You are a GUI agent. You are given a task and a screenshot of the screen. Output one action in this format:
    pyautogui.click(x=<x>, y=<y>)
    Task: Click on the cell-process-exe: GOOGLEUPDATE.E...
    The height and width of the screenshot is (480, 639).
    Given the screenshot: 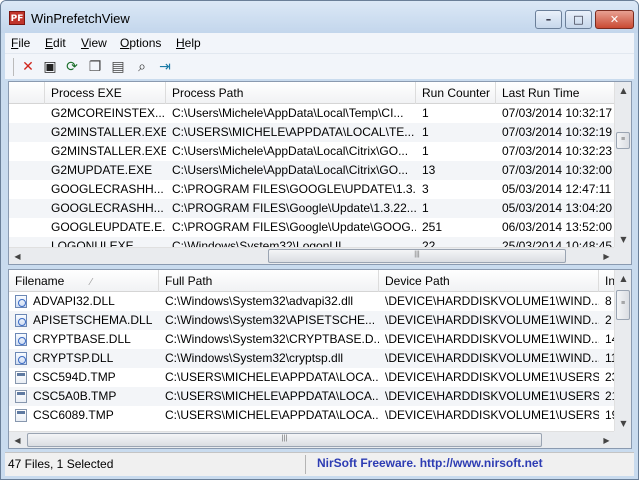 What is the action you would take?
    pyautogui.click(x=108, y=227)
    